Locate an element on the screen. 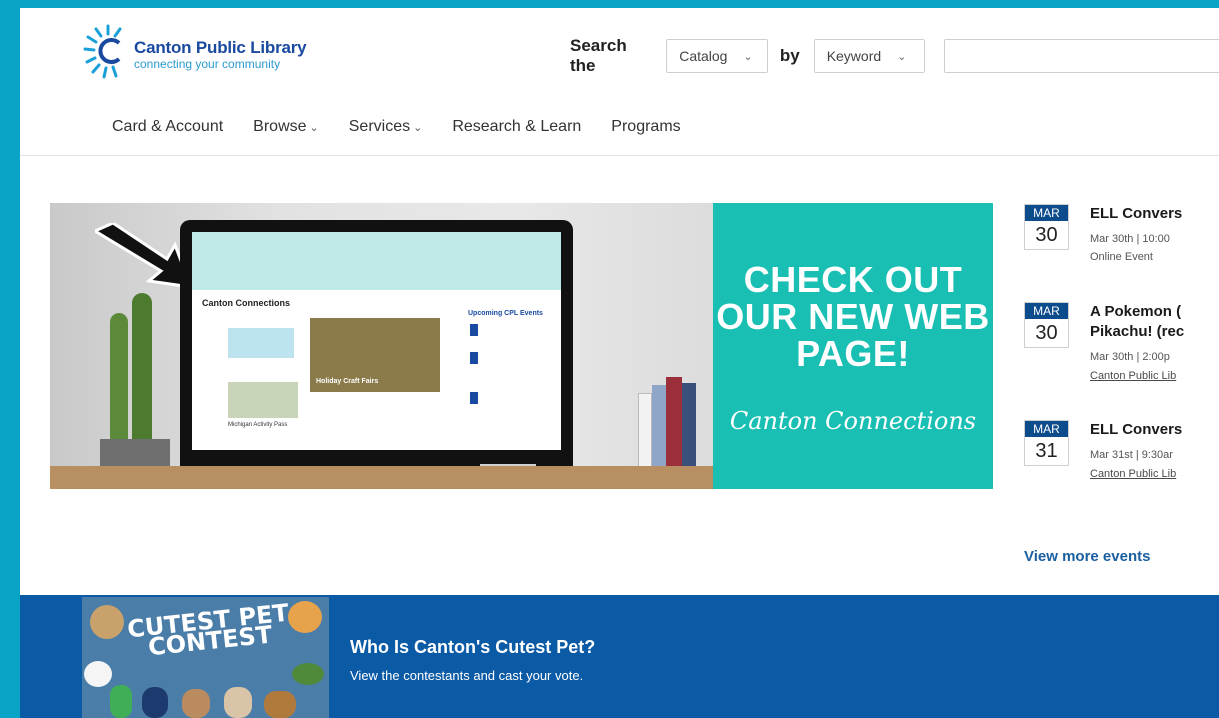 The width and height of the screenshot is (1219, 718). corgi-illustration is located at coordinates (305, 617).